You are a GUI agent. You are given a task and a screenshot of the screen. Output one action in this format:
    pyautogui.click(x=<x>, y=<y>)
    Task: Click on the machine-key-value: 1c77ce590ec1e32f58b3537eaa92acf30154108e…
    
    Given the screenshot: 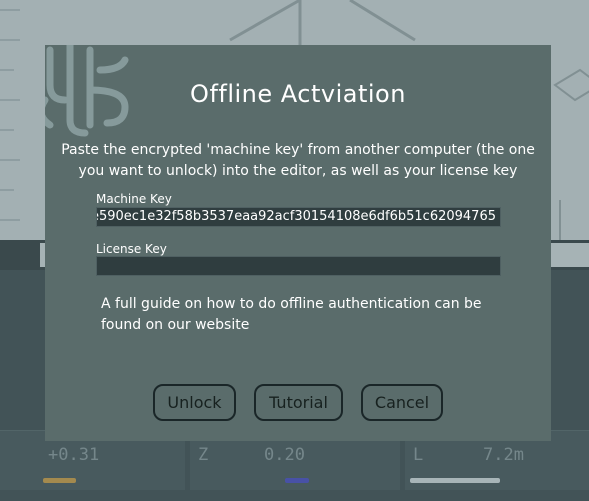 What is the action you would take?
    pyautogui.click(x=296, y=216)
    